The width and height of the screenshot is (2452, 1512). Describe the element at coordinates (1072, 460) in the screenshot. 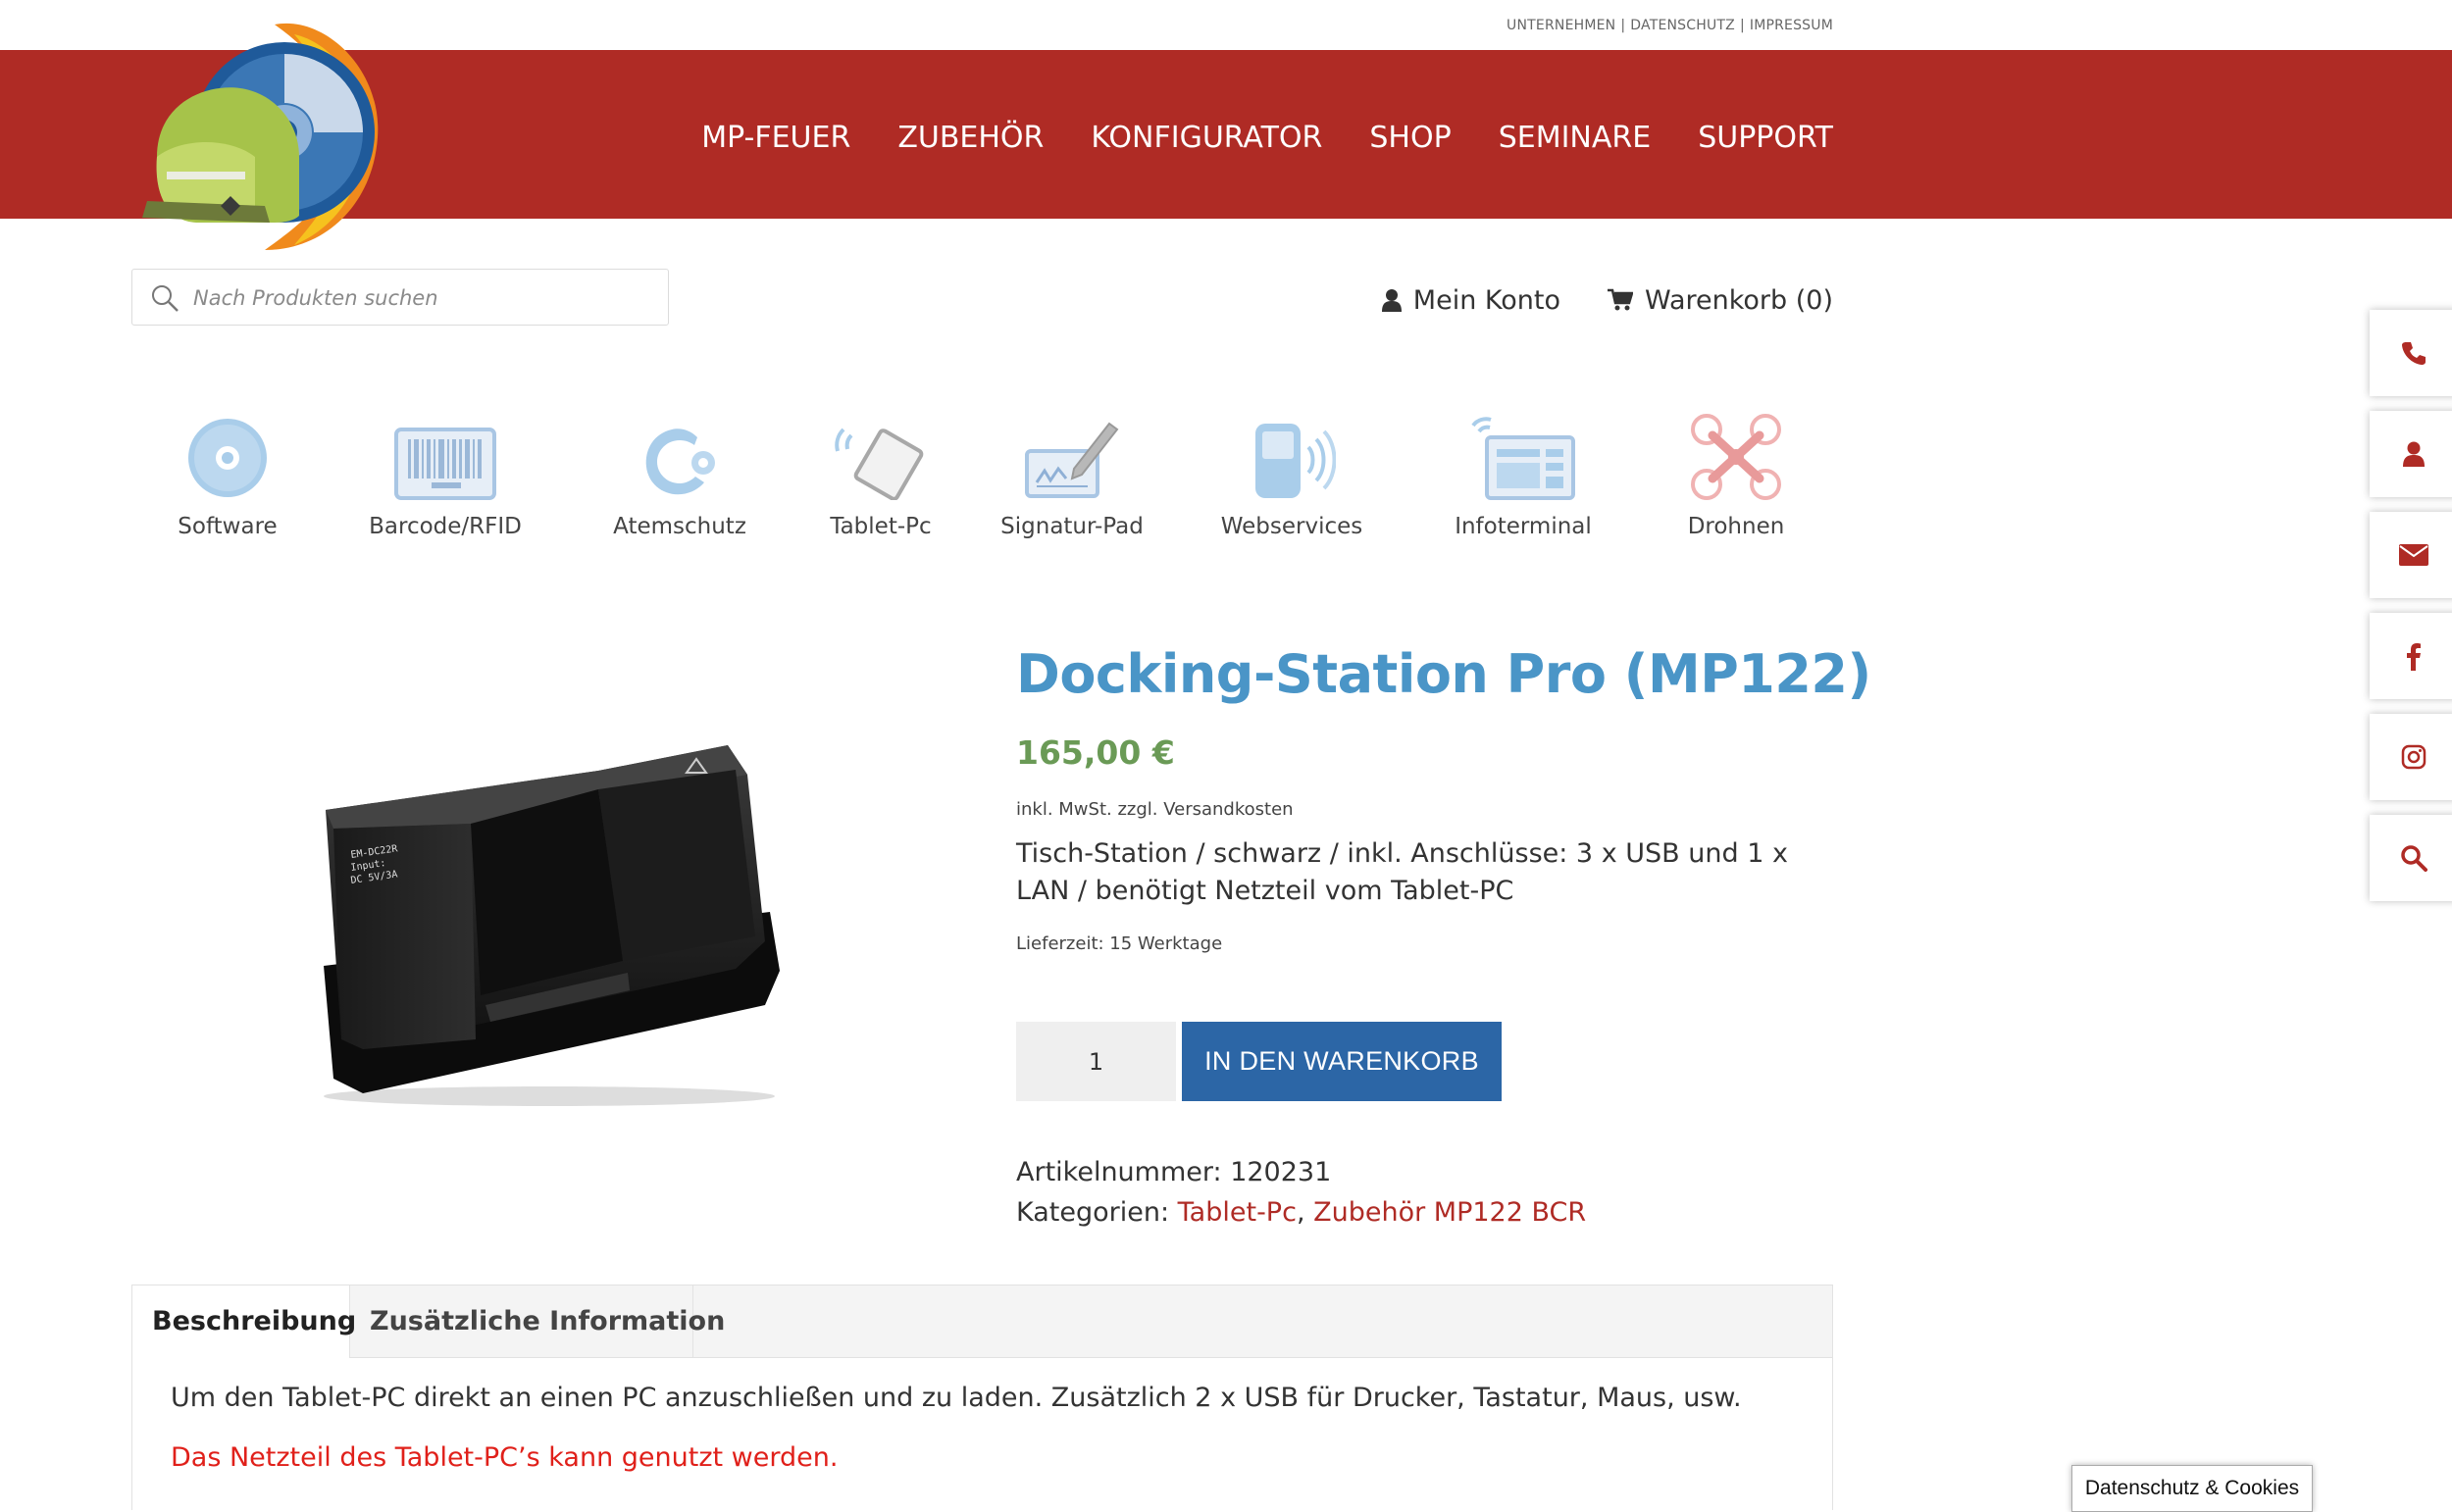

I see `signature-pad-icon` at that location.